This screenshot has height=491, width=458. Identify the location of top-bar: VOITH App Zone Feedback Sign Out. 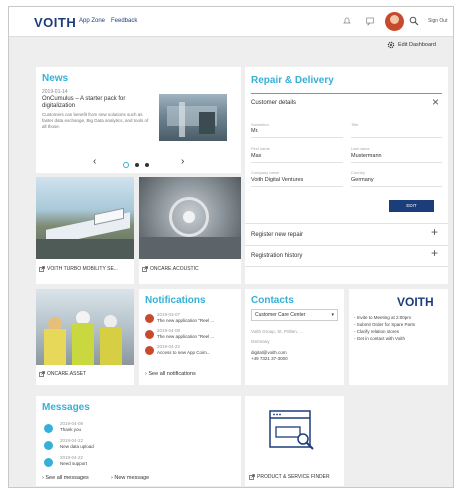
(231, 22).